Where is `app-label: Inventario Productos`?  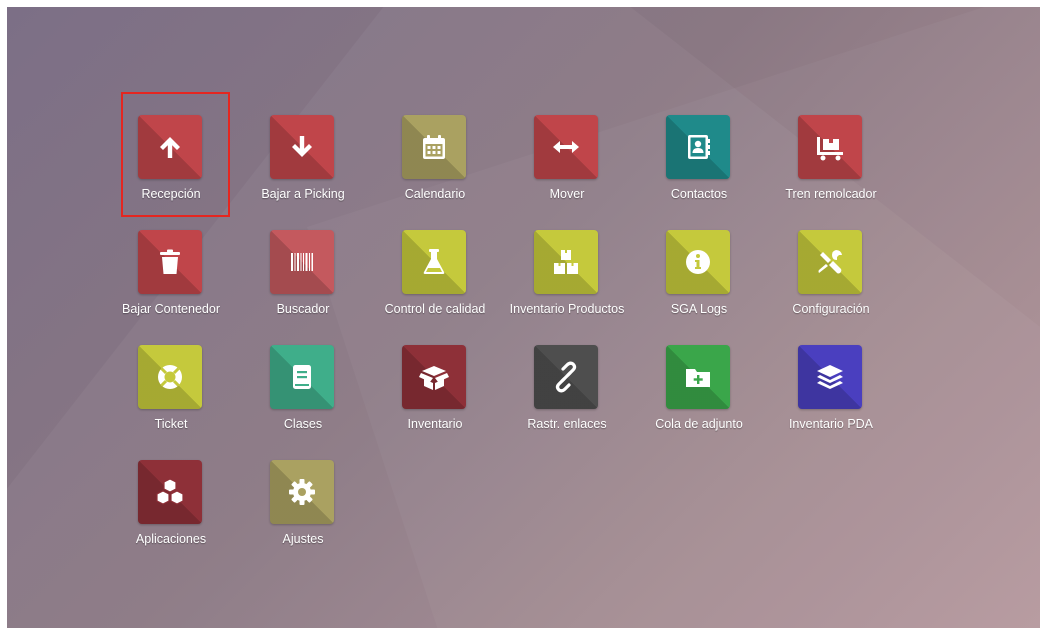 app-label: Inventario Productos is located at coordinates (567, 309).